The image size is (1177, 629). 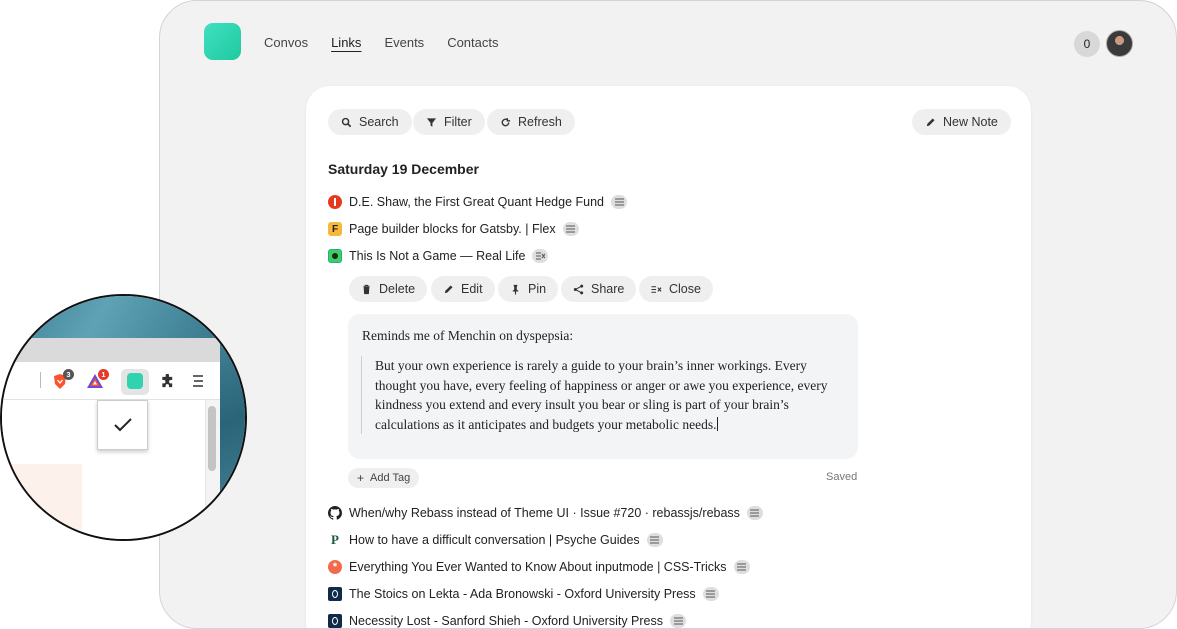 I want to click on desktop-wallpaper, so click(x=123, y=317).